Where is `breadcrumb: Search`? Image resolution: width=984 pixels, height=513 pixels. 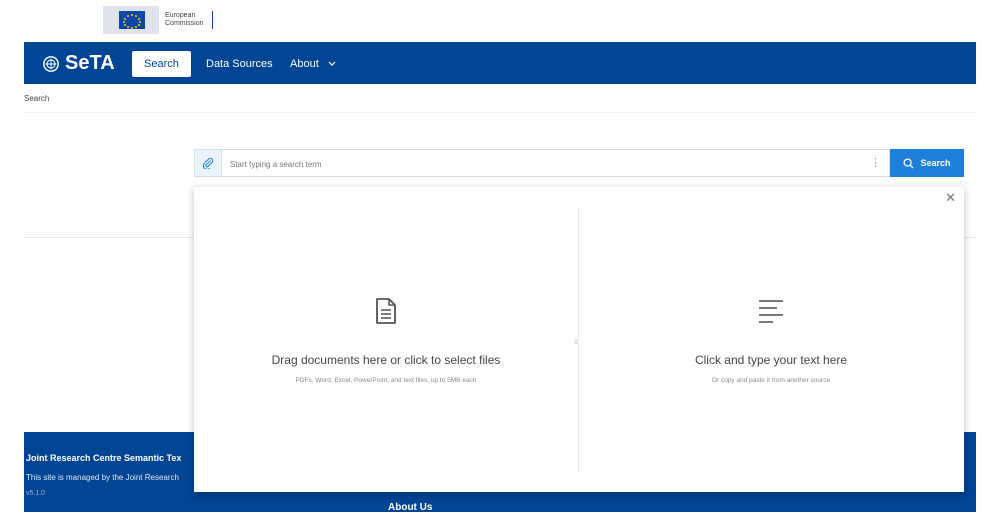 breadcrumb: Search is located at coordinates (36, 98).